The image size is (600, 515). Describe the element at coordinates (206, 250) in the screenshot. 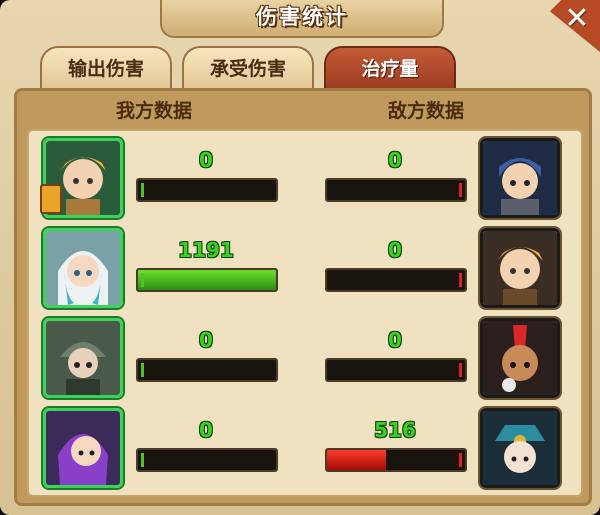

I see `ally-value: 1191` at that location.